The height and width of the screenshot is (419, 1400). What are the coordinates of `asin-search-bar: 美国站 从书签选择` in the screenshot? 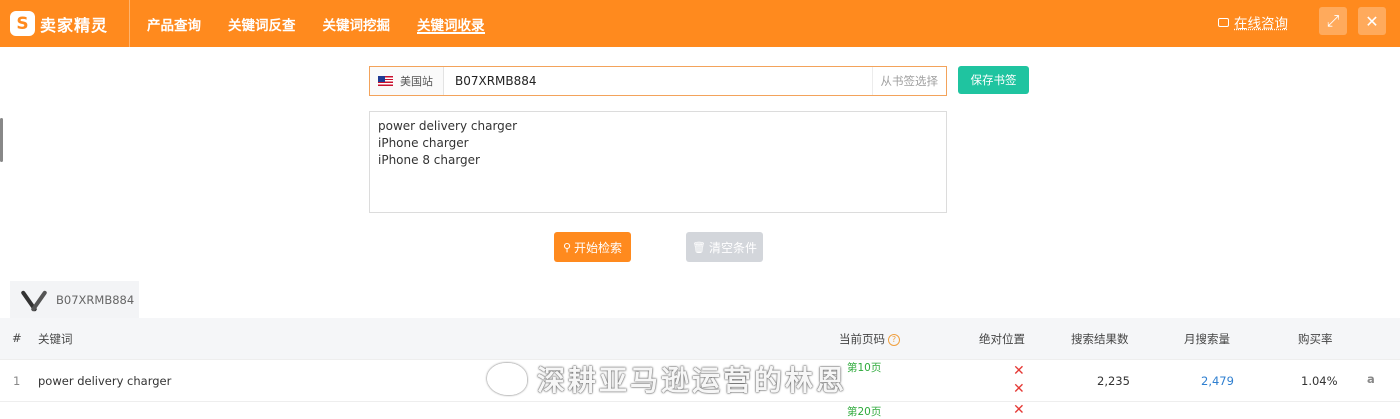 It's located at (658, 81).